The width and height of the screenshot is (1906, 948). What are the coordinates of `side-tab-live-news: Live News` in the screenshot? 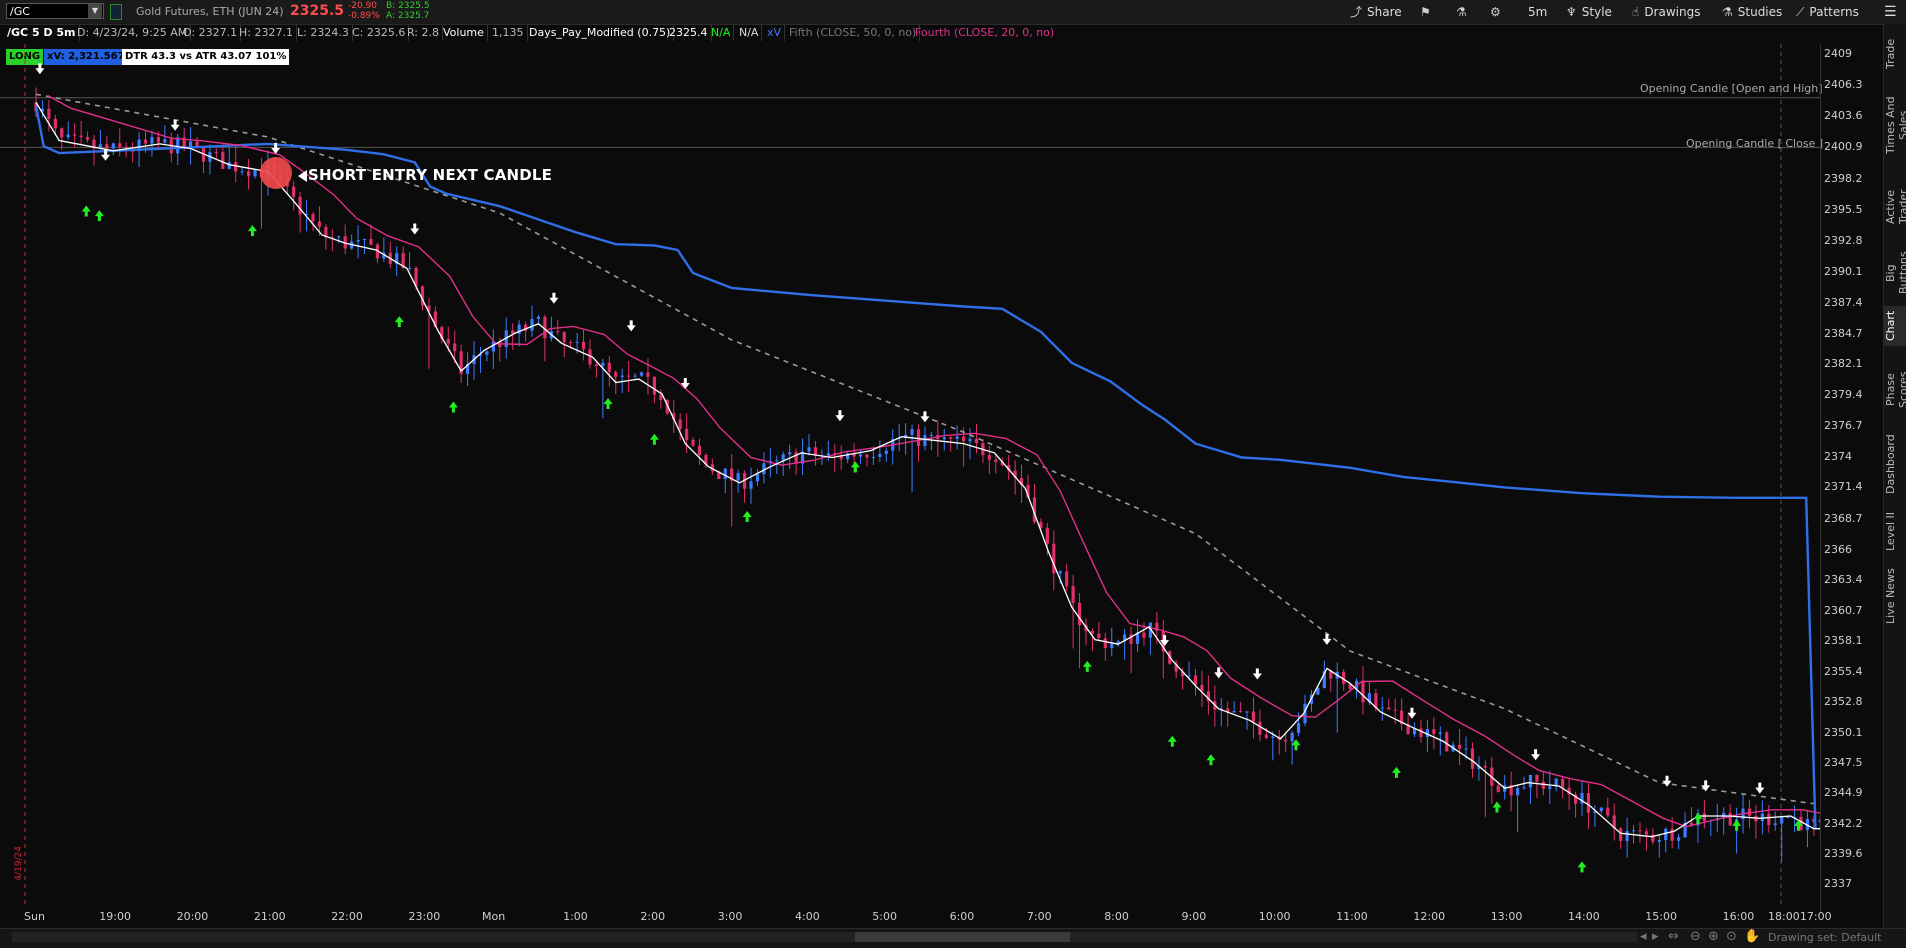 It's located at (1895, 596).